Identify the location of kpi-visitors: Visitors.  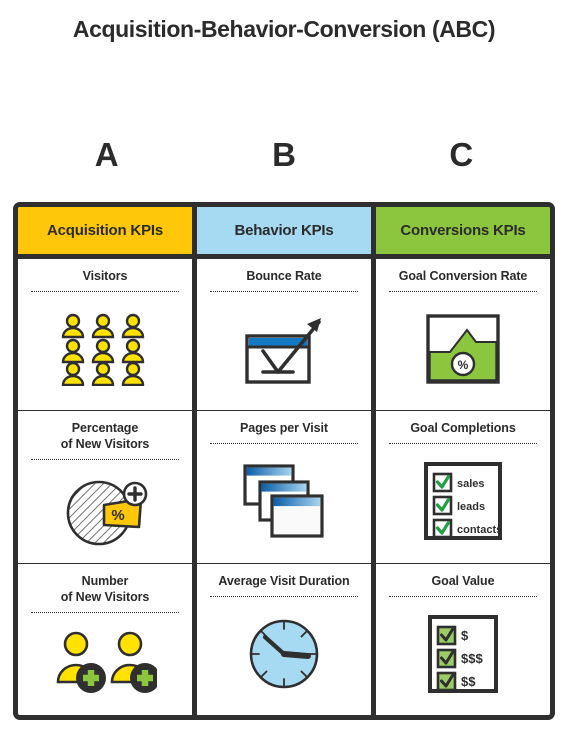
(105, 334).